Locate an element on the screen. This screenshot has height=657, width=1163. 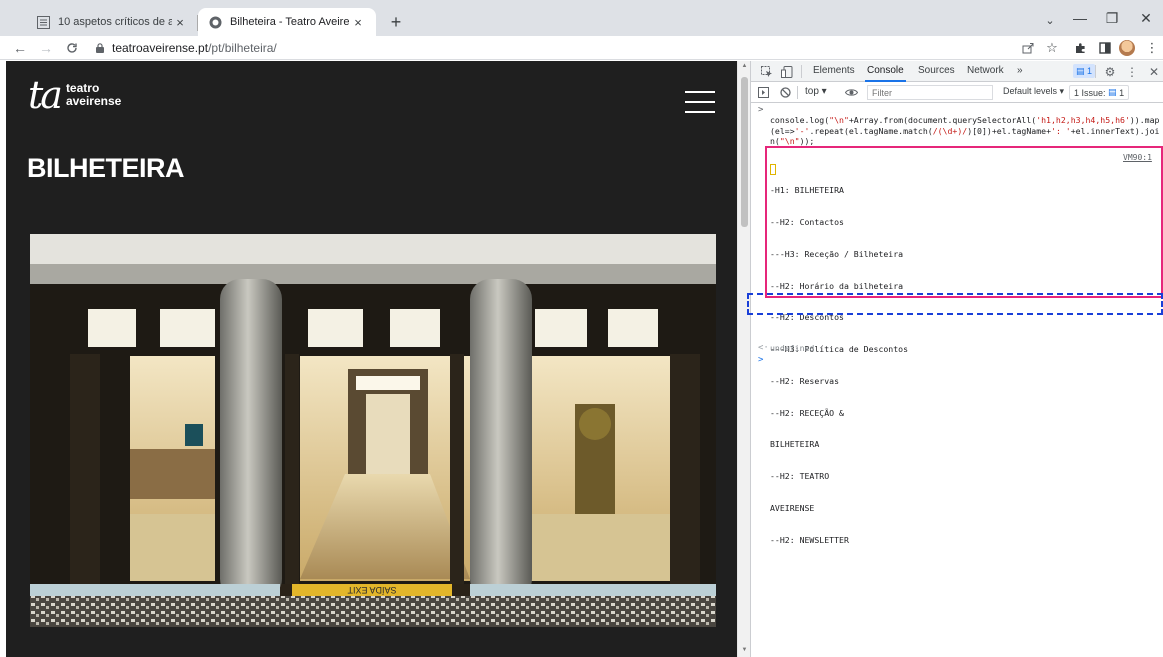
issues-count: 1 is located at coordinates (1122, 92).